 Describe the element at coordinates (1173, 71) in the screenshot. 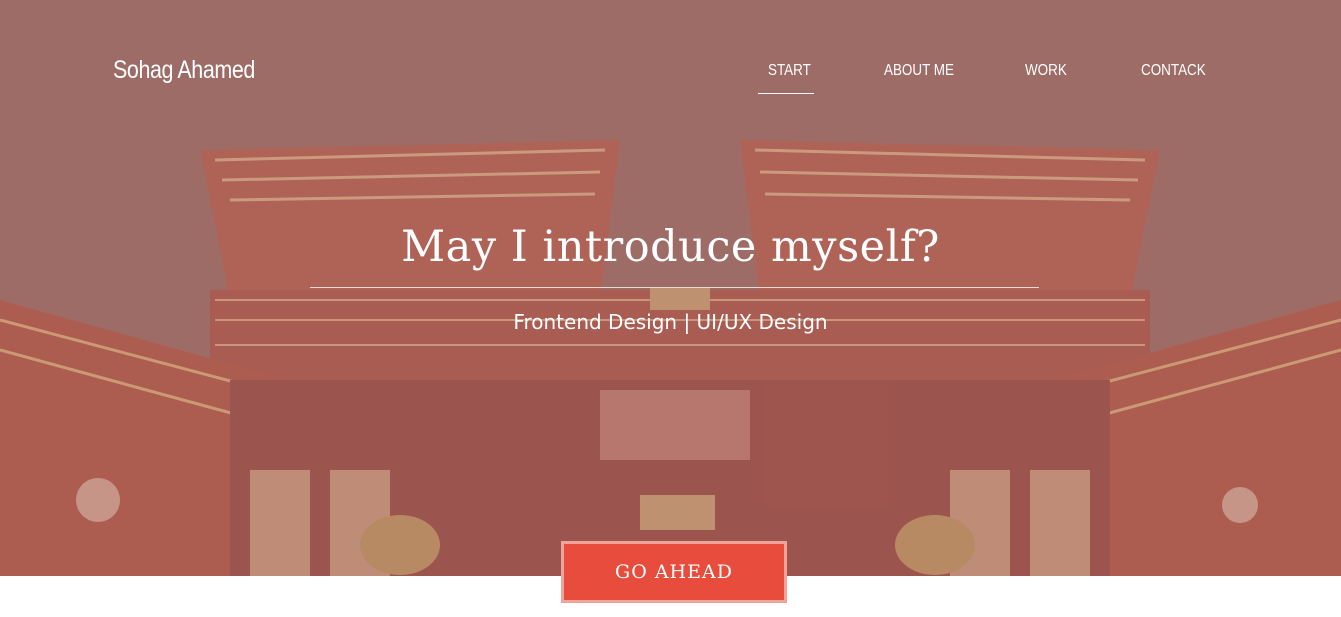

I see `nav-item-contack: CONTACK` at that location.